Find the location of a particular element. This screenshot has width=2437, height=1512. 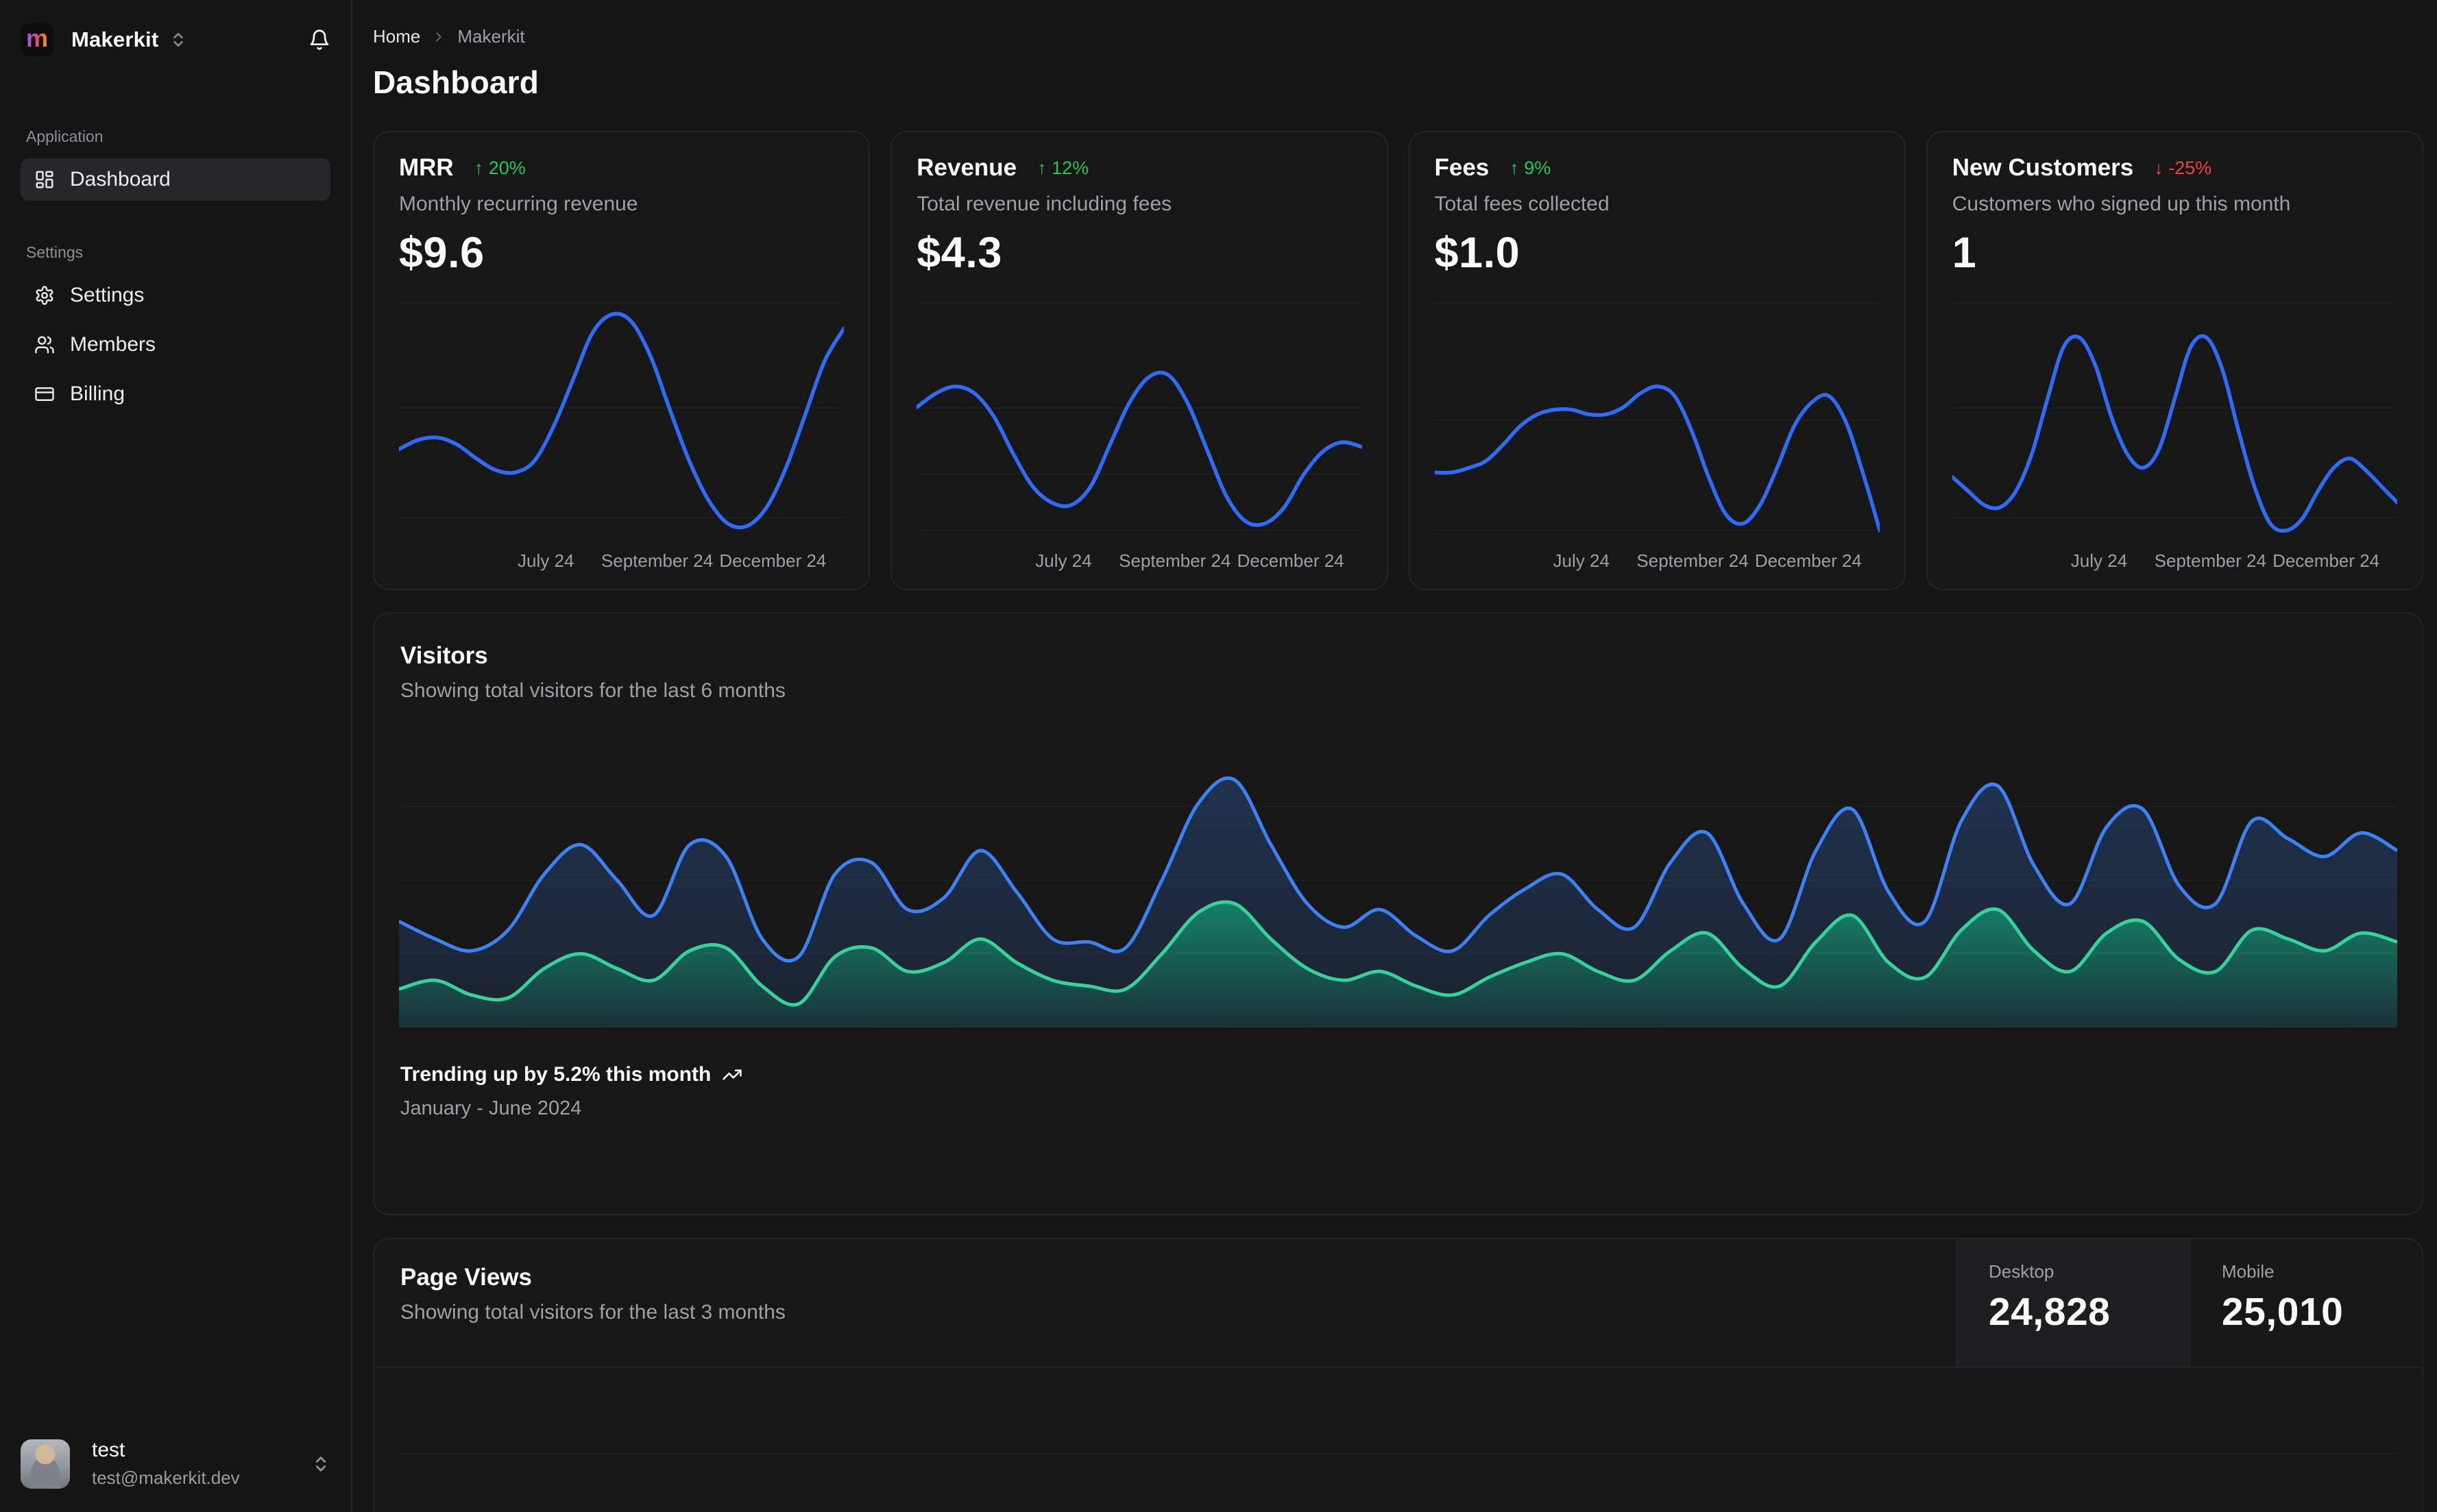

stat-value: $4.3 is located at coordinates (959, 253).